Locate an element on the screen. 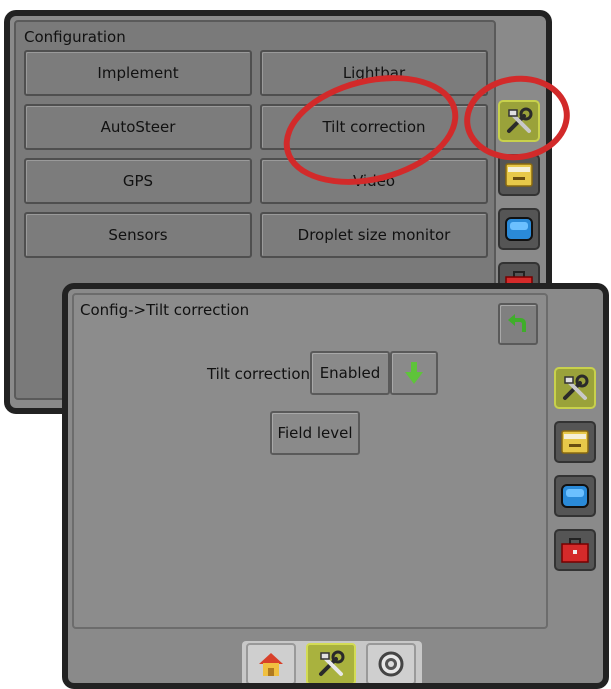 The height and width of the screenshot is (689, 611). nav-home is located at coordinates (271, 663).